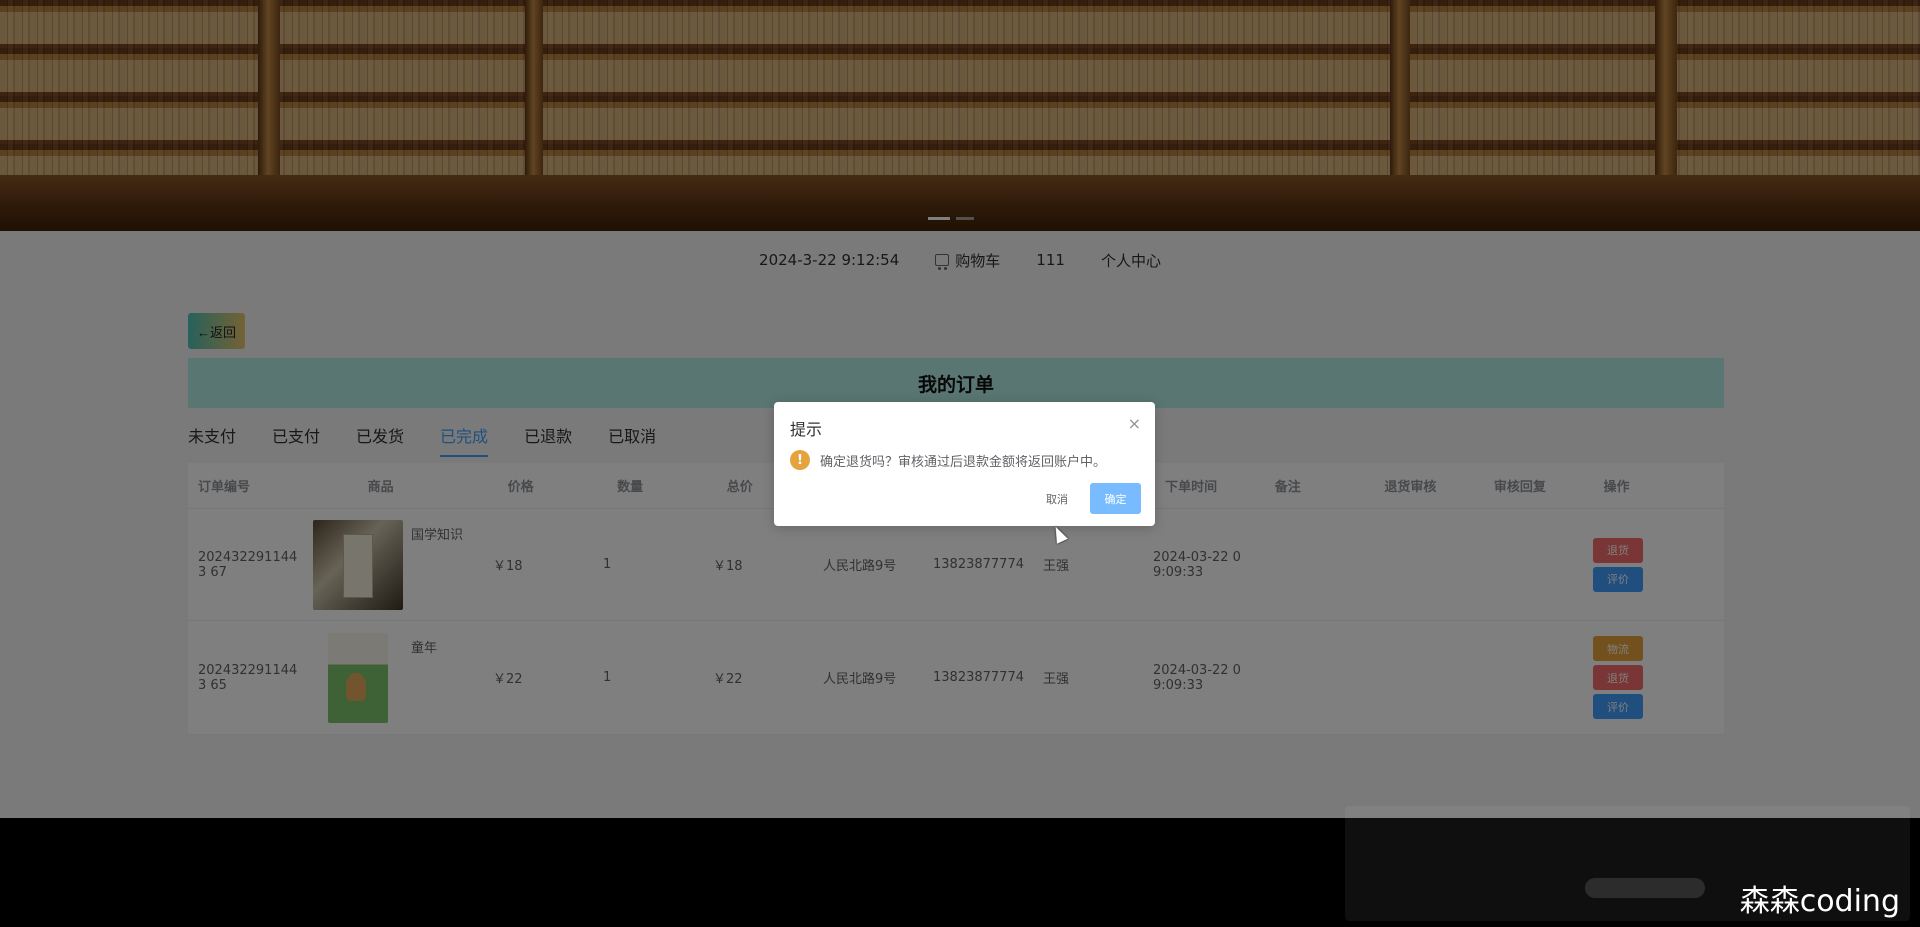 The height and width of the screenshot is (927, 1920). I want to click on close-icon: ×, so click(1134, 423).